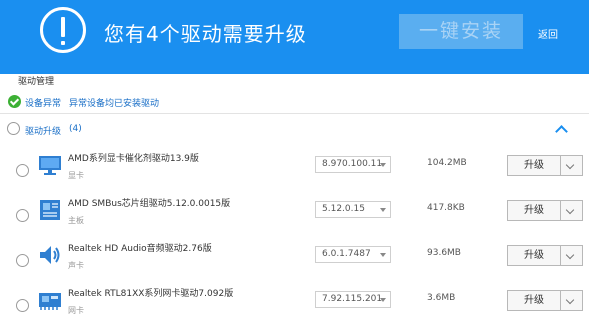 The height and width of the screenshot is (325, 589). I want to click on version-dropdown: 8.970.100.11, so click(353, 164).